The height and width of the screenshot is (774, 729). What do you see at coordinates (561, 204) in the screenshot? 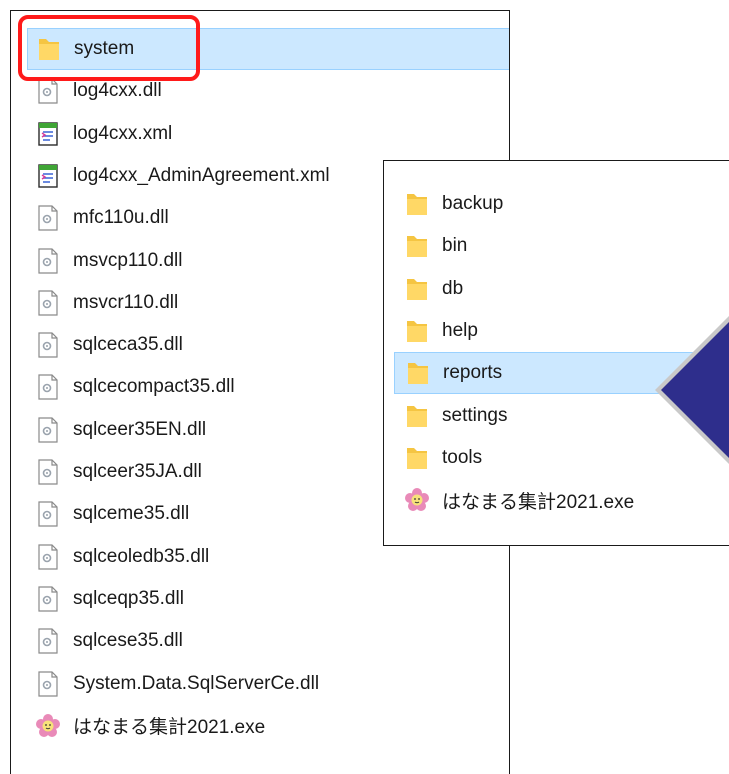
I see `file-row: backup` at bounding box center [561, 204].